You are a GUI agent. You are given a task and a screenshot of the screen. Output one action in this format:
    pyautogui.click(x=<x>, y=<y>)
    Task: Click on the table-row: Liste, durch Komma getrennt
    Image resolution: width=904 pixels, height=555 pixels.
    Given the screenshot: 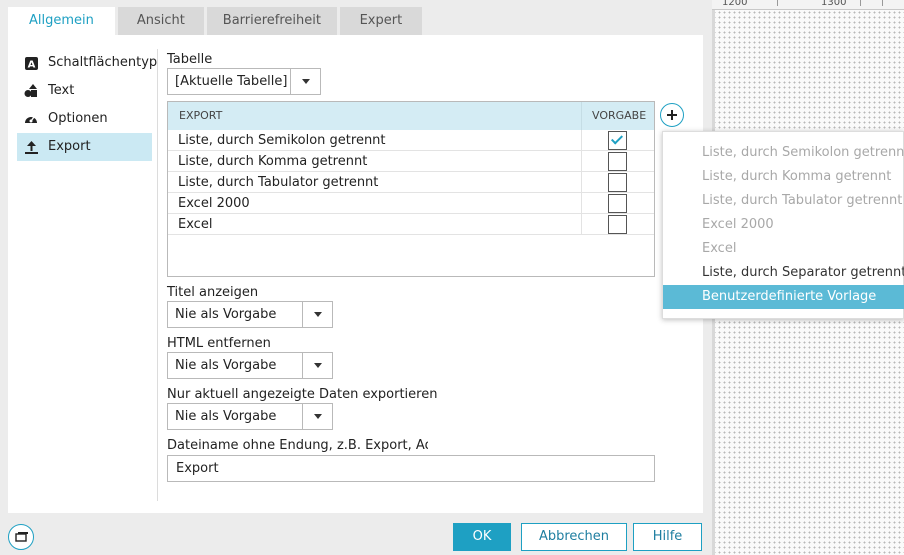 What is the action you would take?
    pyautogui.click(x=411, y=161)
    